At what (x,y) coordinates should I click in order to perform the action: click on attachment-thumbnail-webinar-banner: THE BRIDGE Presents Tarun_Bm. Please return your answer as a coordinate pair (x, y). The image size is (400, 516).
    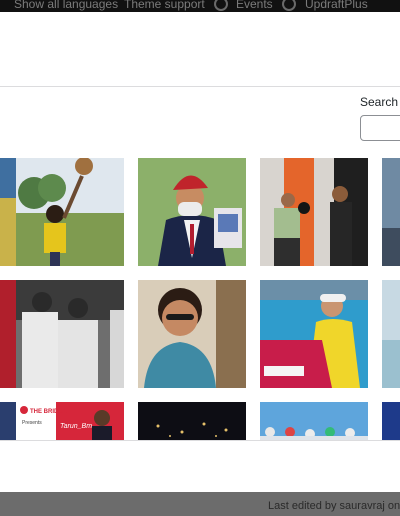
    Looking at the image, I should click on (70, 421).